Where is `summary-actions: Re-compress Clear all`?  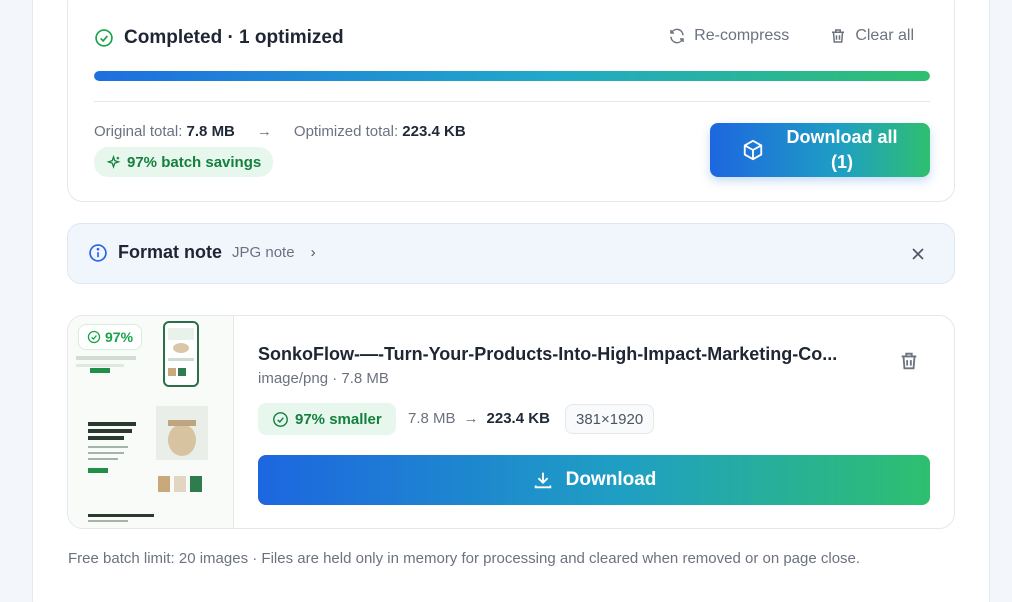 summary-actions: Re-compress Clear all is located at coordinates (791, 36).